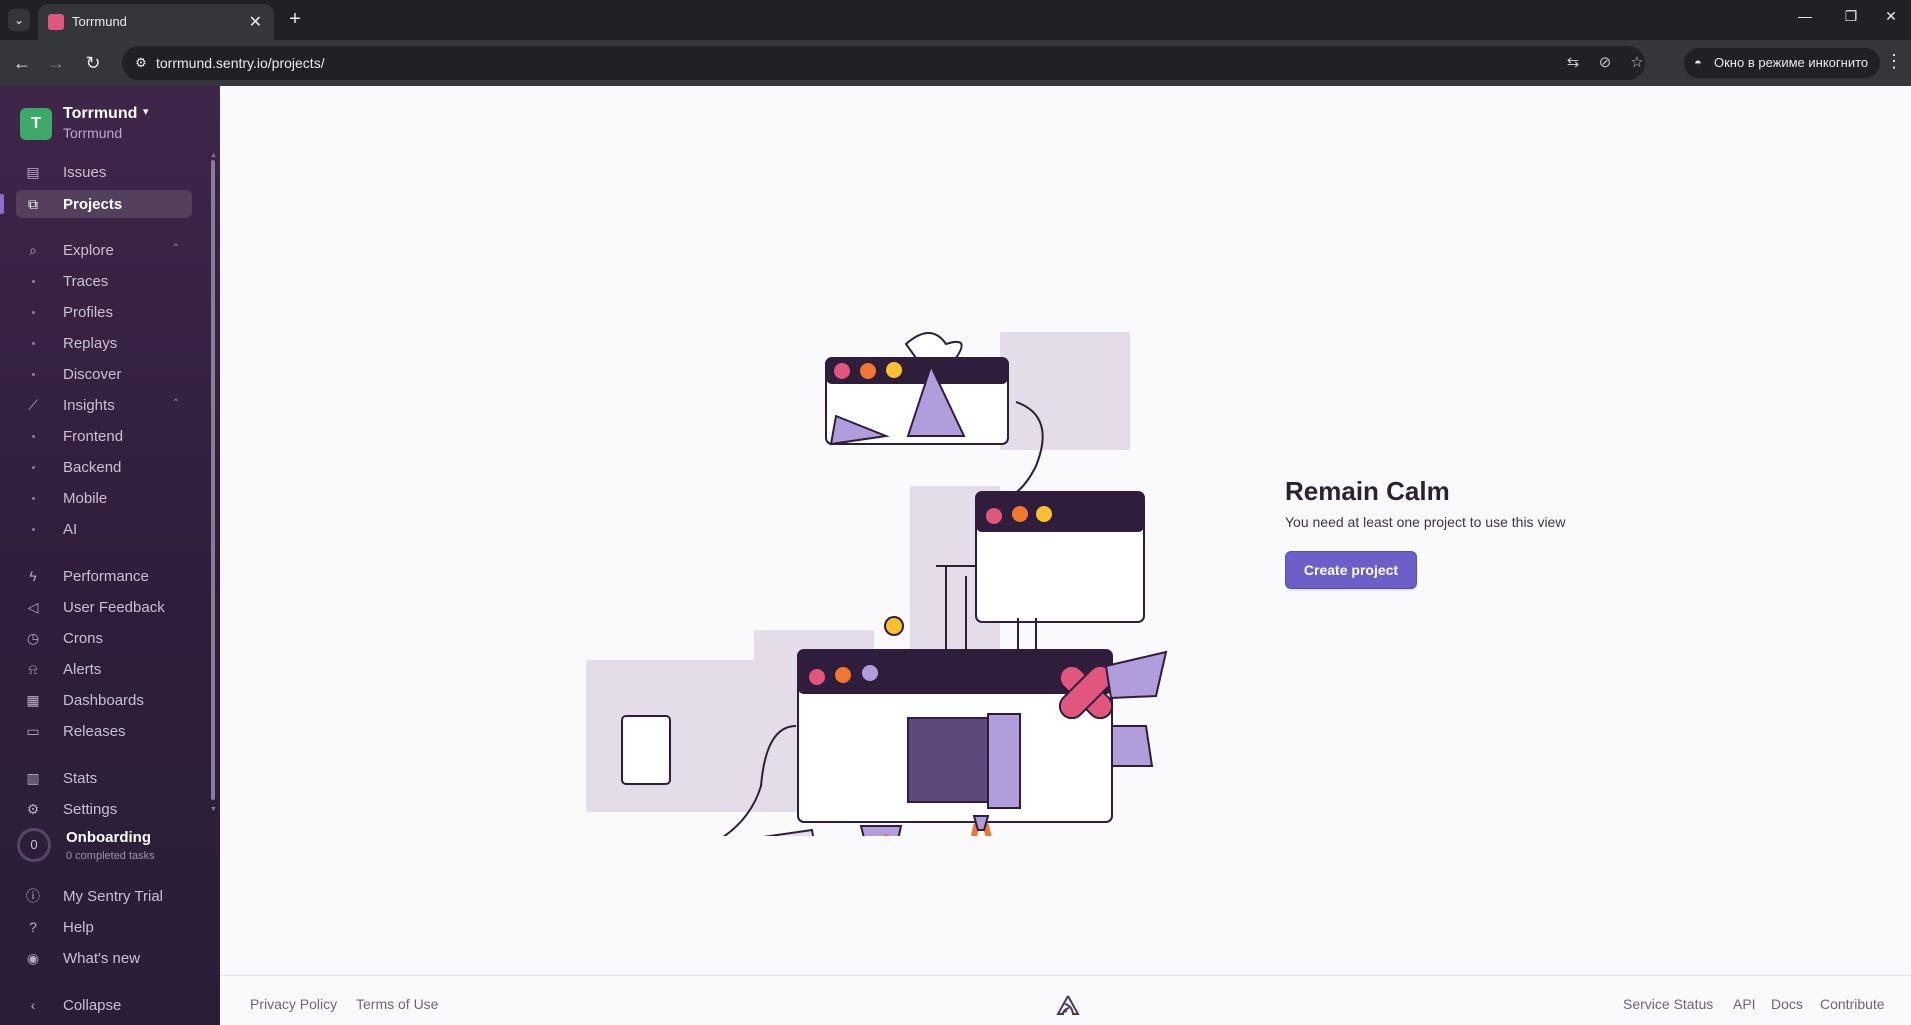 The image size is (1911, 1025). I want to click on sidebar-item-profiles: Profiles, so click(104, 312).